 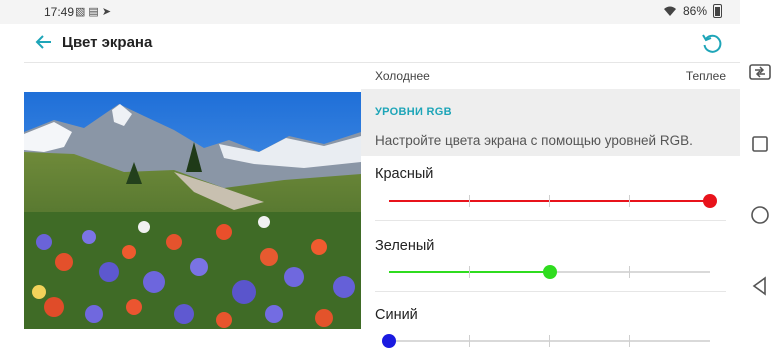 What do you see at coordinates (402, 76) in the screenshot?
I see `cold-label: Холоднее` at bounding box center [402, 76].